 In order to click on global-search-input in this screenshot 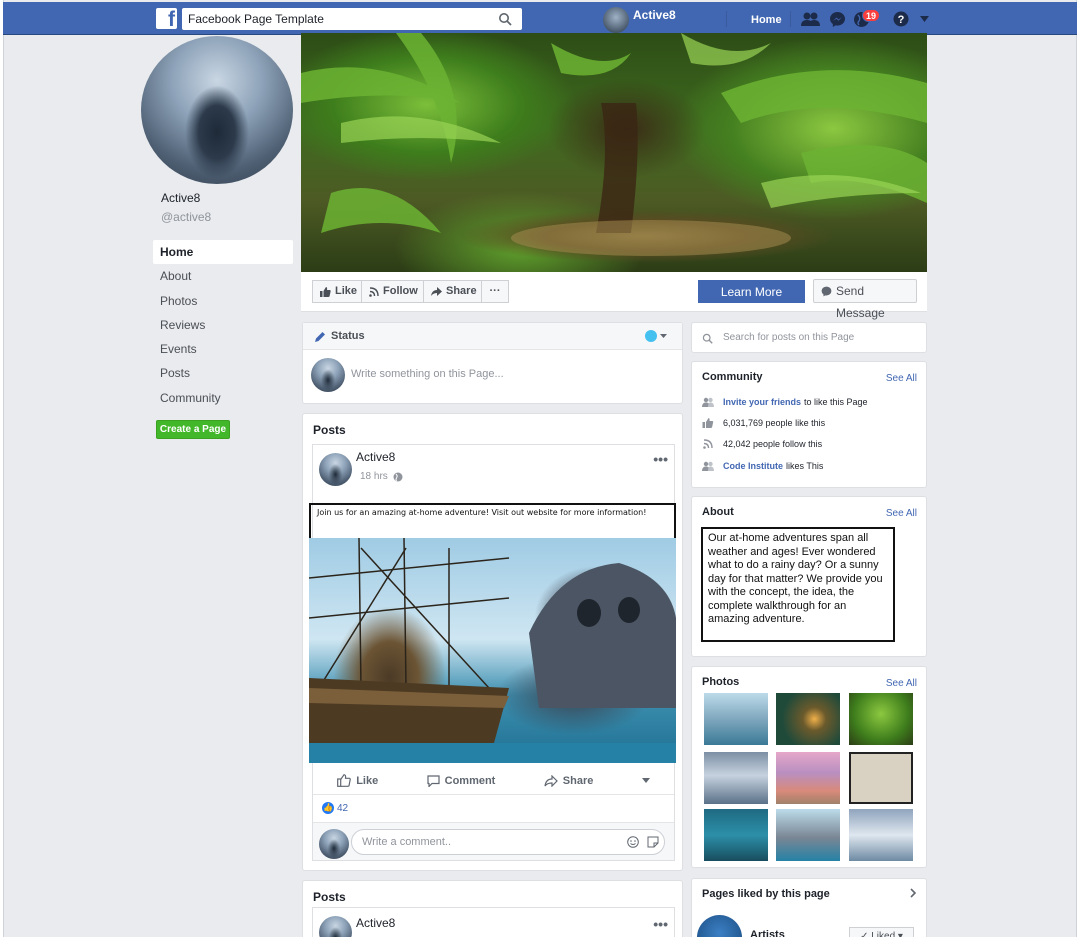, I will do `click(332, 19)`.